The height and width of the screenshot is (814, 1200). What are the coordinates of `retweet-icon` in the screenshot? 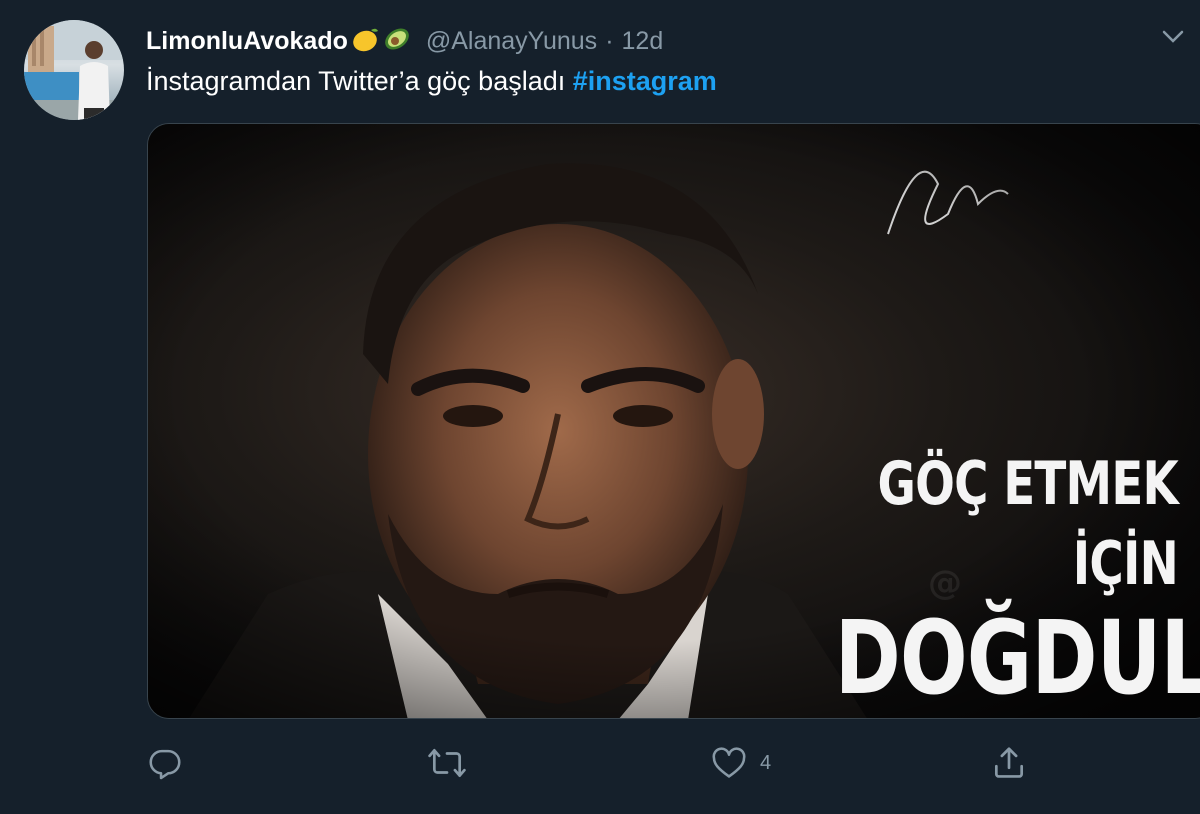 It's located at (447, 763).